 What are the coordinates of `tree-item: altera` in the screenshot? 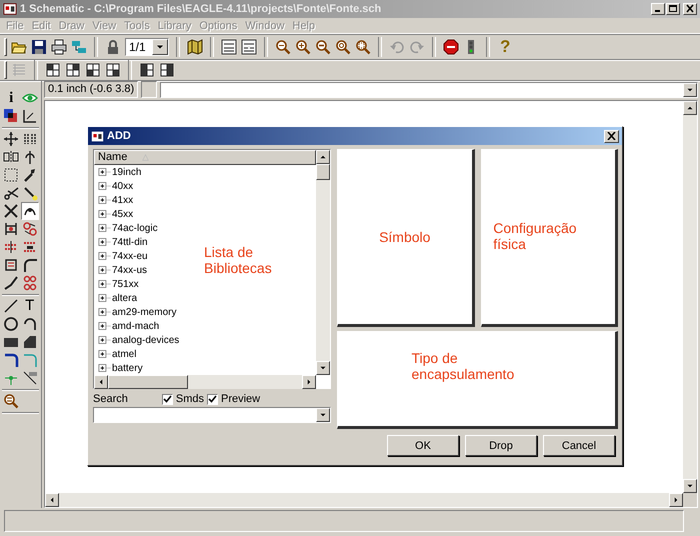 It's located at (118, 298).